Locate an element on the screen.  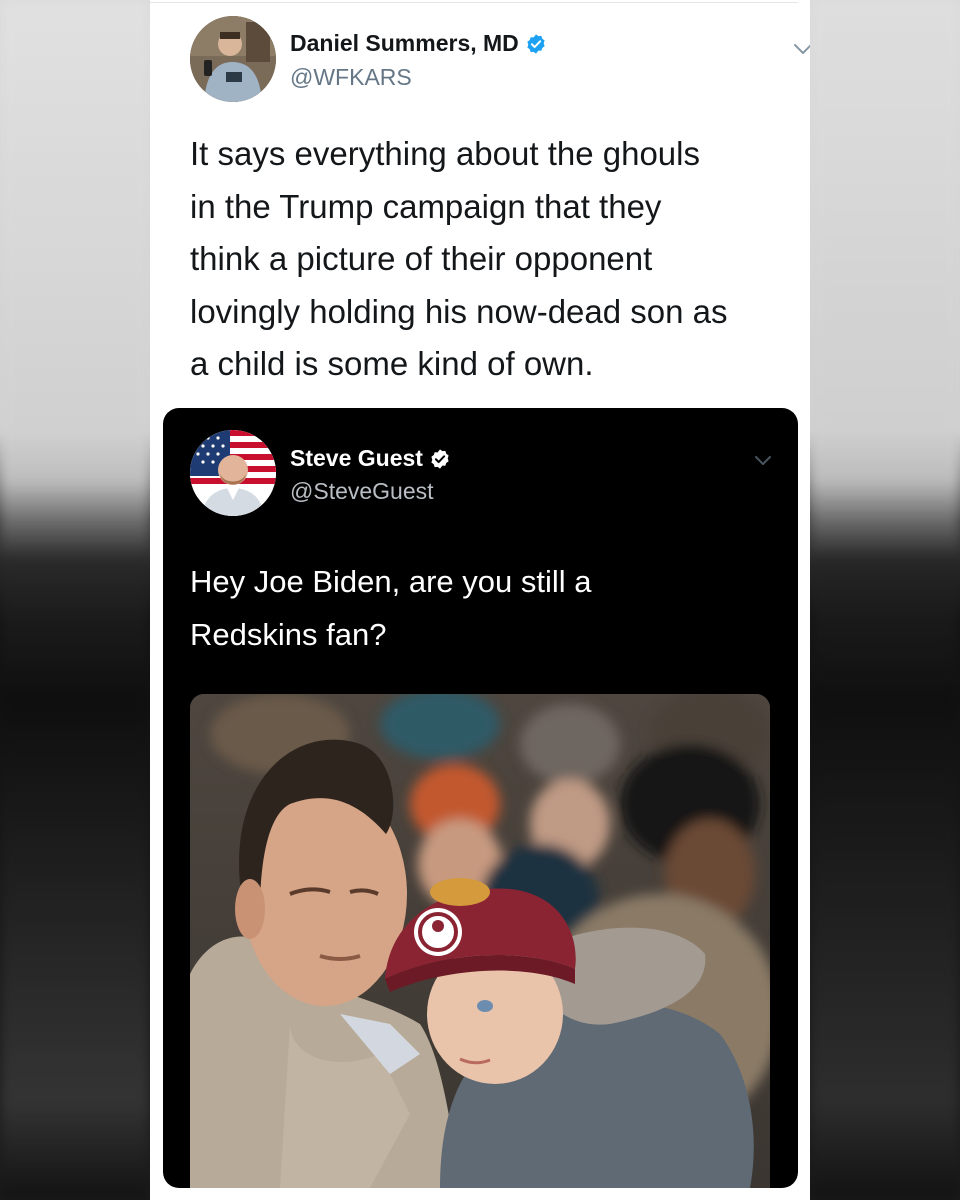
quoted-author-handle: @SteveGuest is located at coordinates (362, 491).